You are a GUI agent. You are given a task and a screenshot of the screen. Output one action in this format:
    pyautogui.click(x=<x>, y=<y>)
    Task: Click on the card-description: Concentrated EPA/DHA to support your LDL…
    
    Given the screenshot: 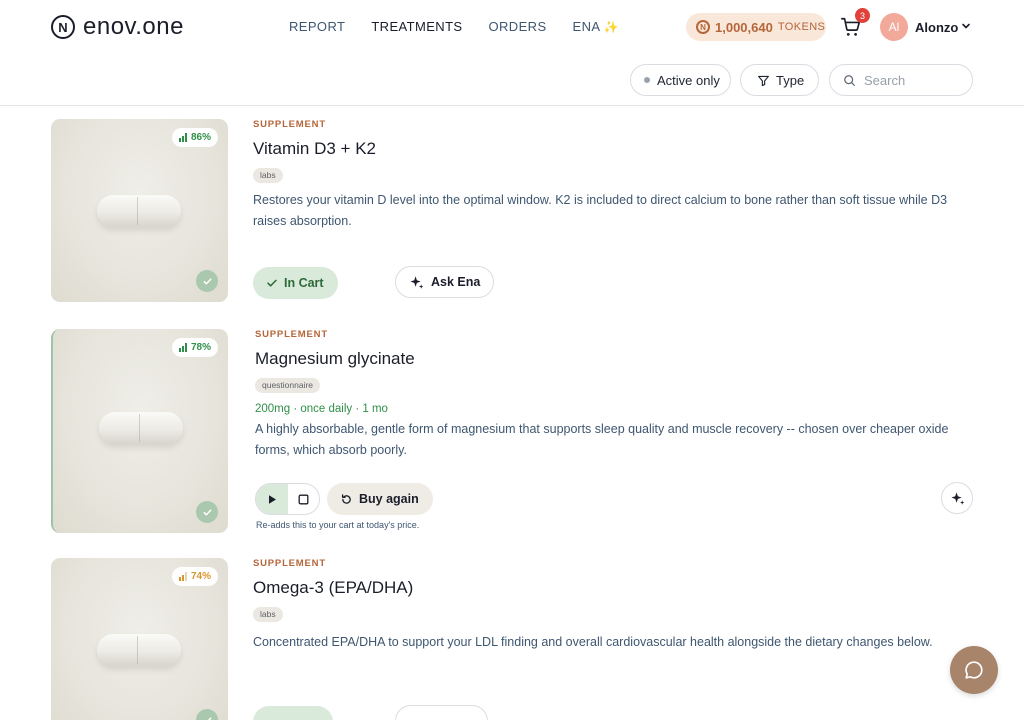 What is the action you would take?
    pyautogui.click(x=593, y=642)
    